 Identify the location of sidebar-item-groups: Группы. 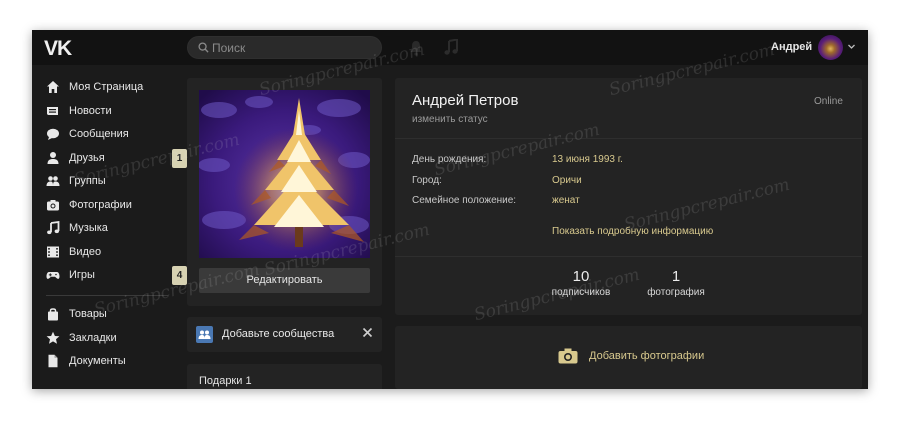
(111, 182).